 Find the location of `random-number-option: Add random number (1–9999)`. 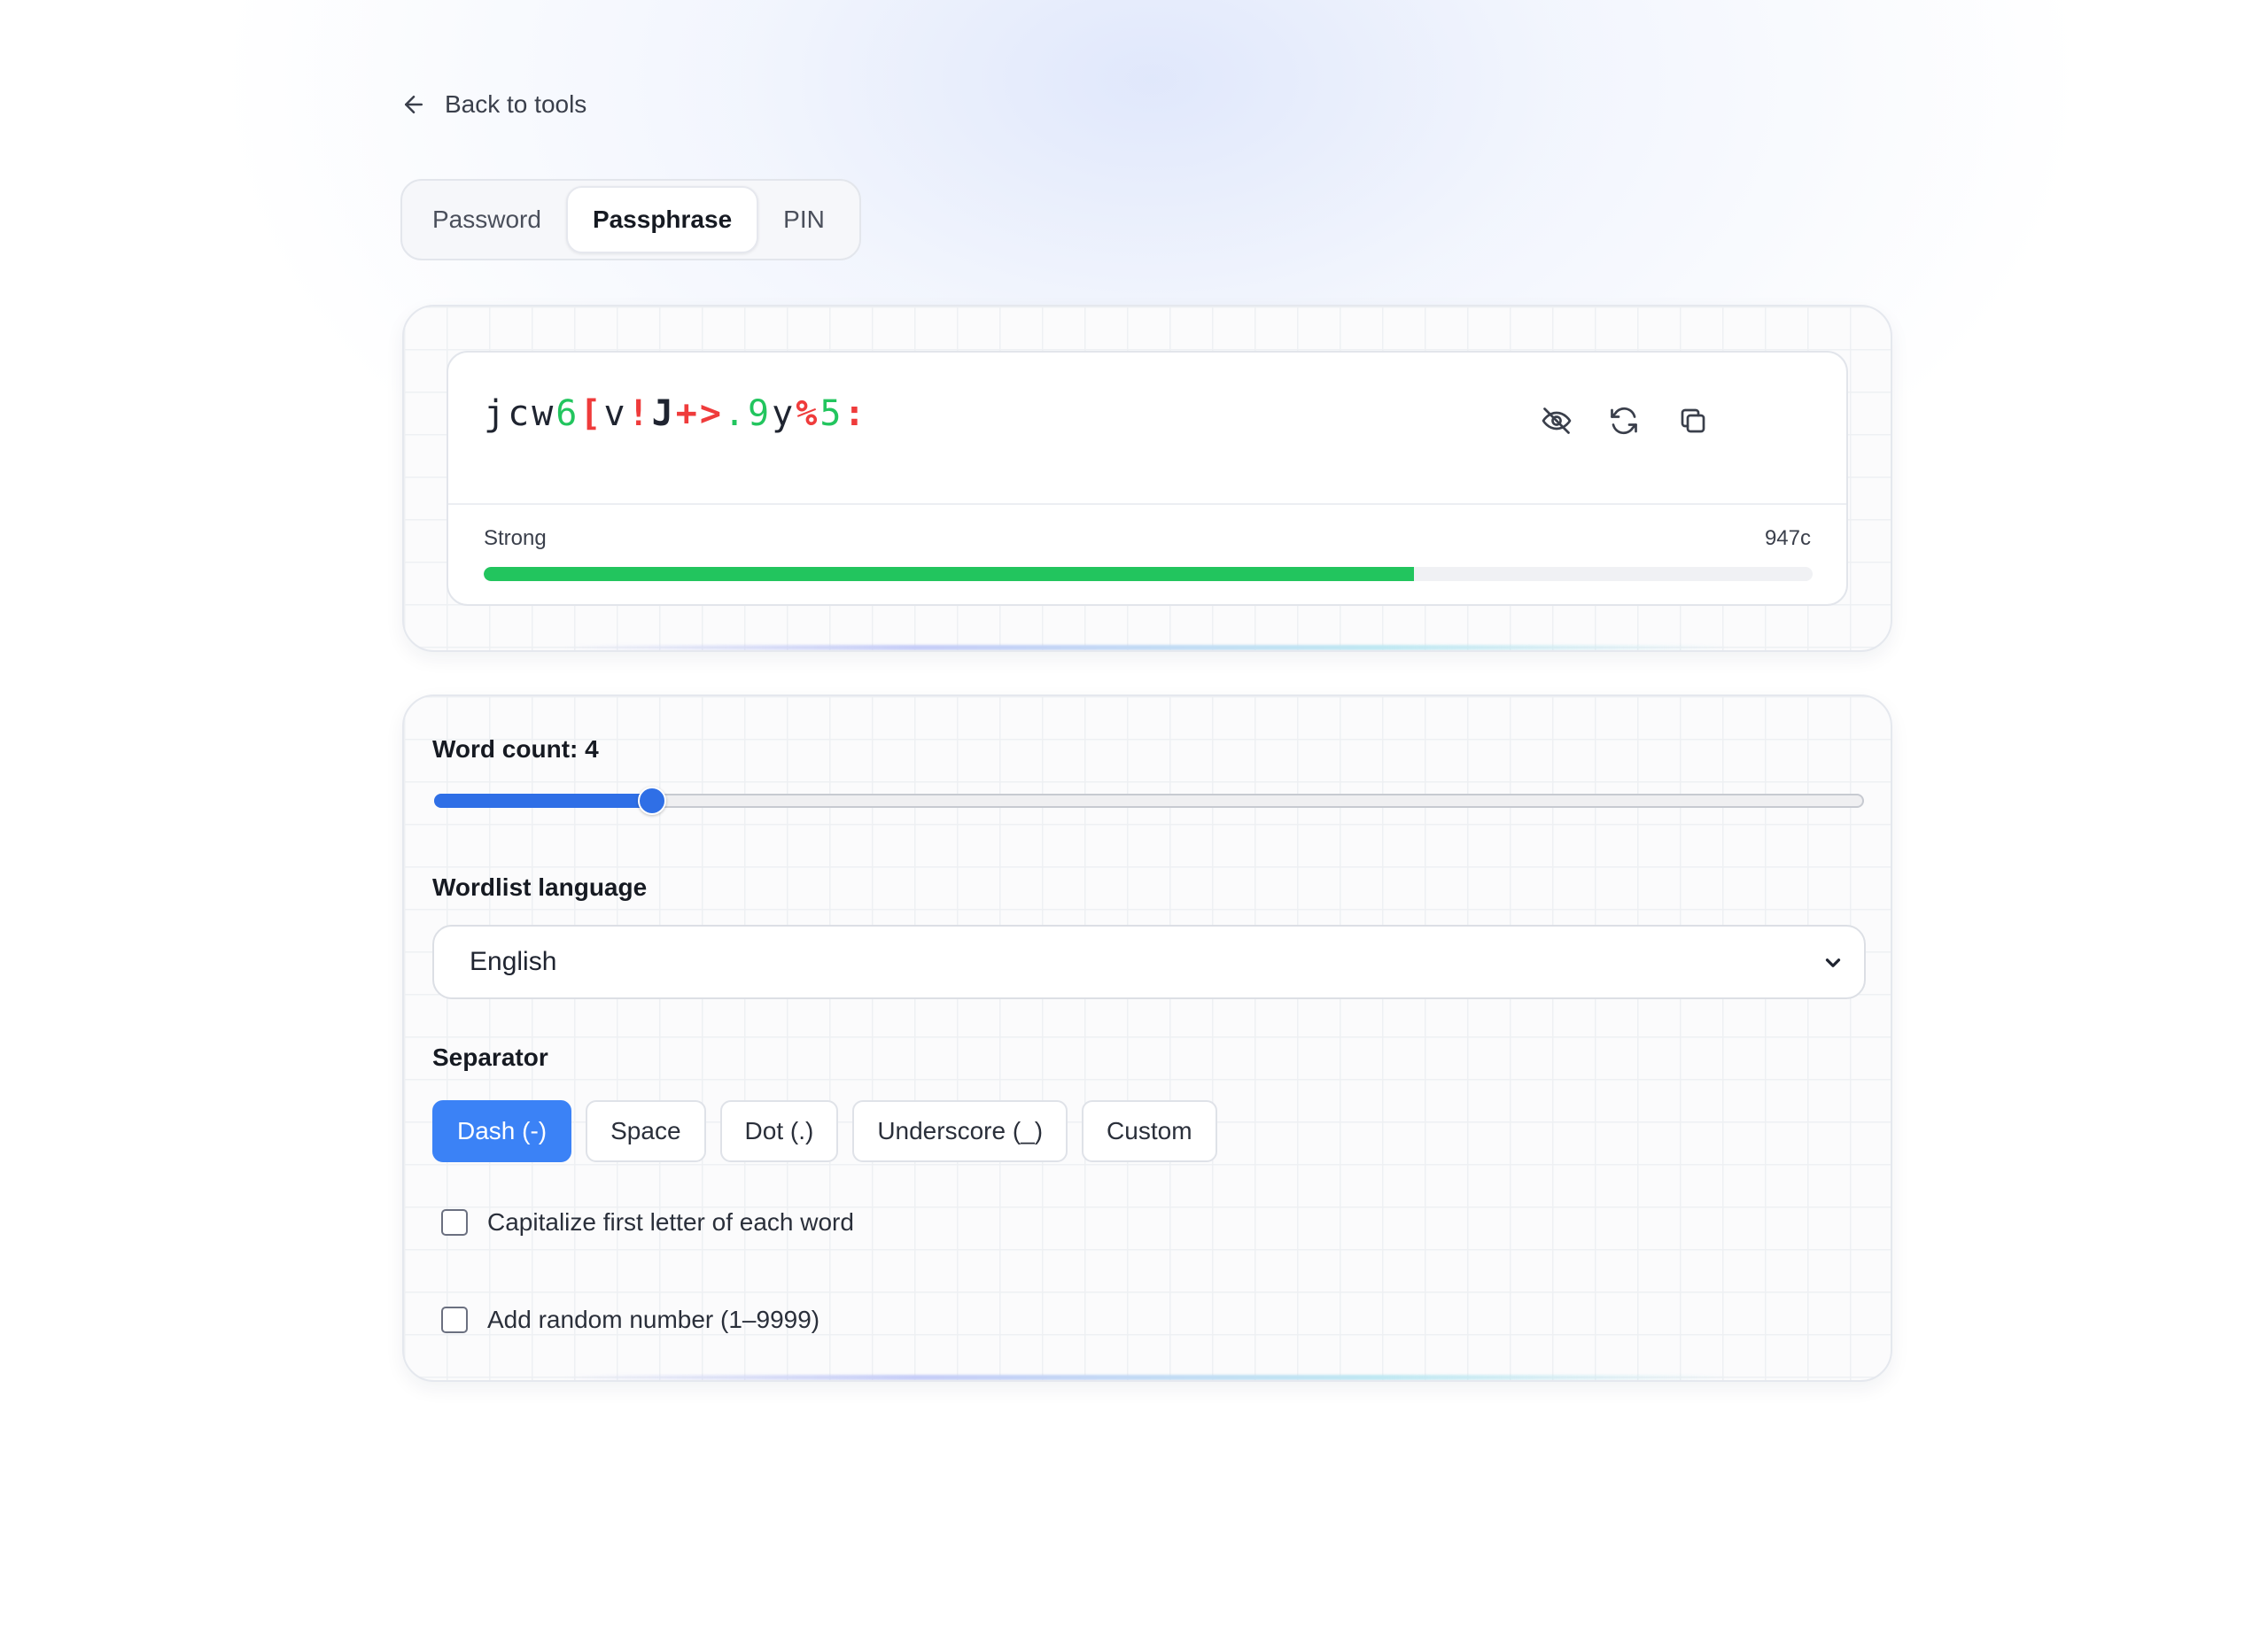

random-number-option: Add random number (1–9999) is located at coordinates (630, 1320).